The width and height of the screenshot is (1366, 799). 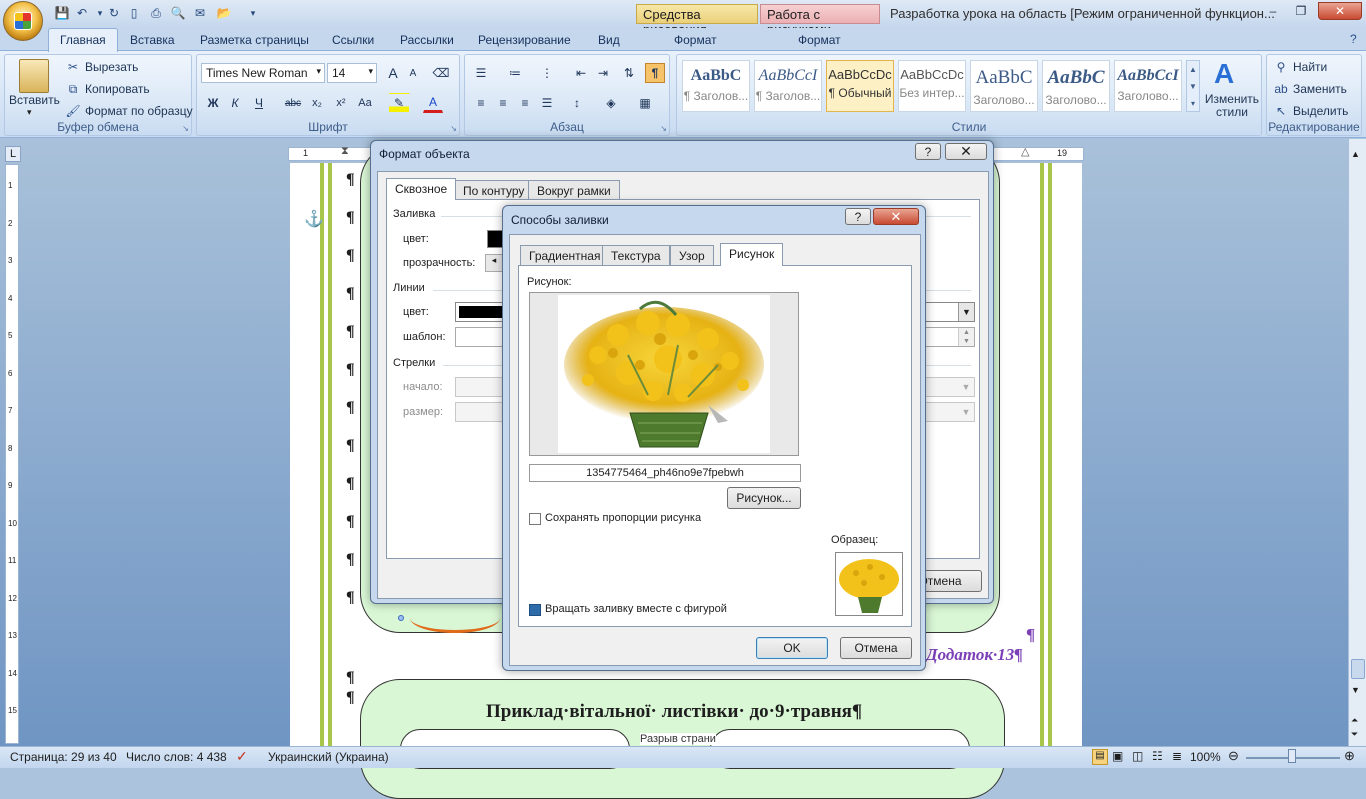 What do you see at coordinates (328, 757) in the screenshot?
I see `status-language: Украинский (Украина)` at bounding box center [328, 757].